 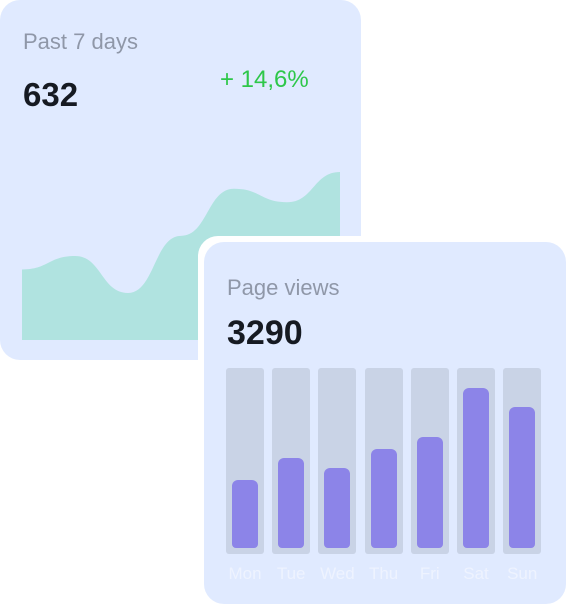 I want to click on day-label-mon: Mon, so click(x=245, y=573).